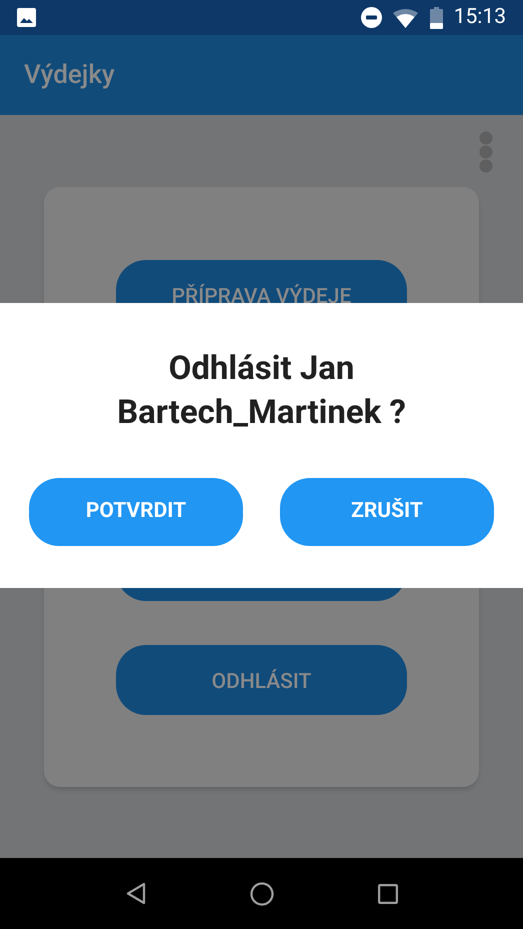  Describe the element at coordinates (387, 512) in the screenshot. I see `dialog-button: ZRUŠIT` at that location.